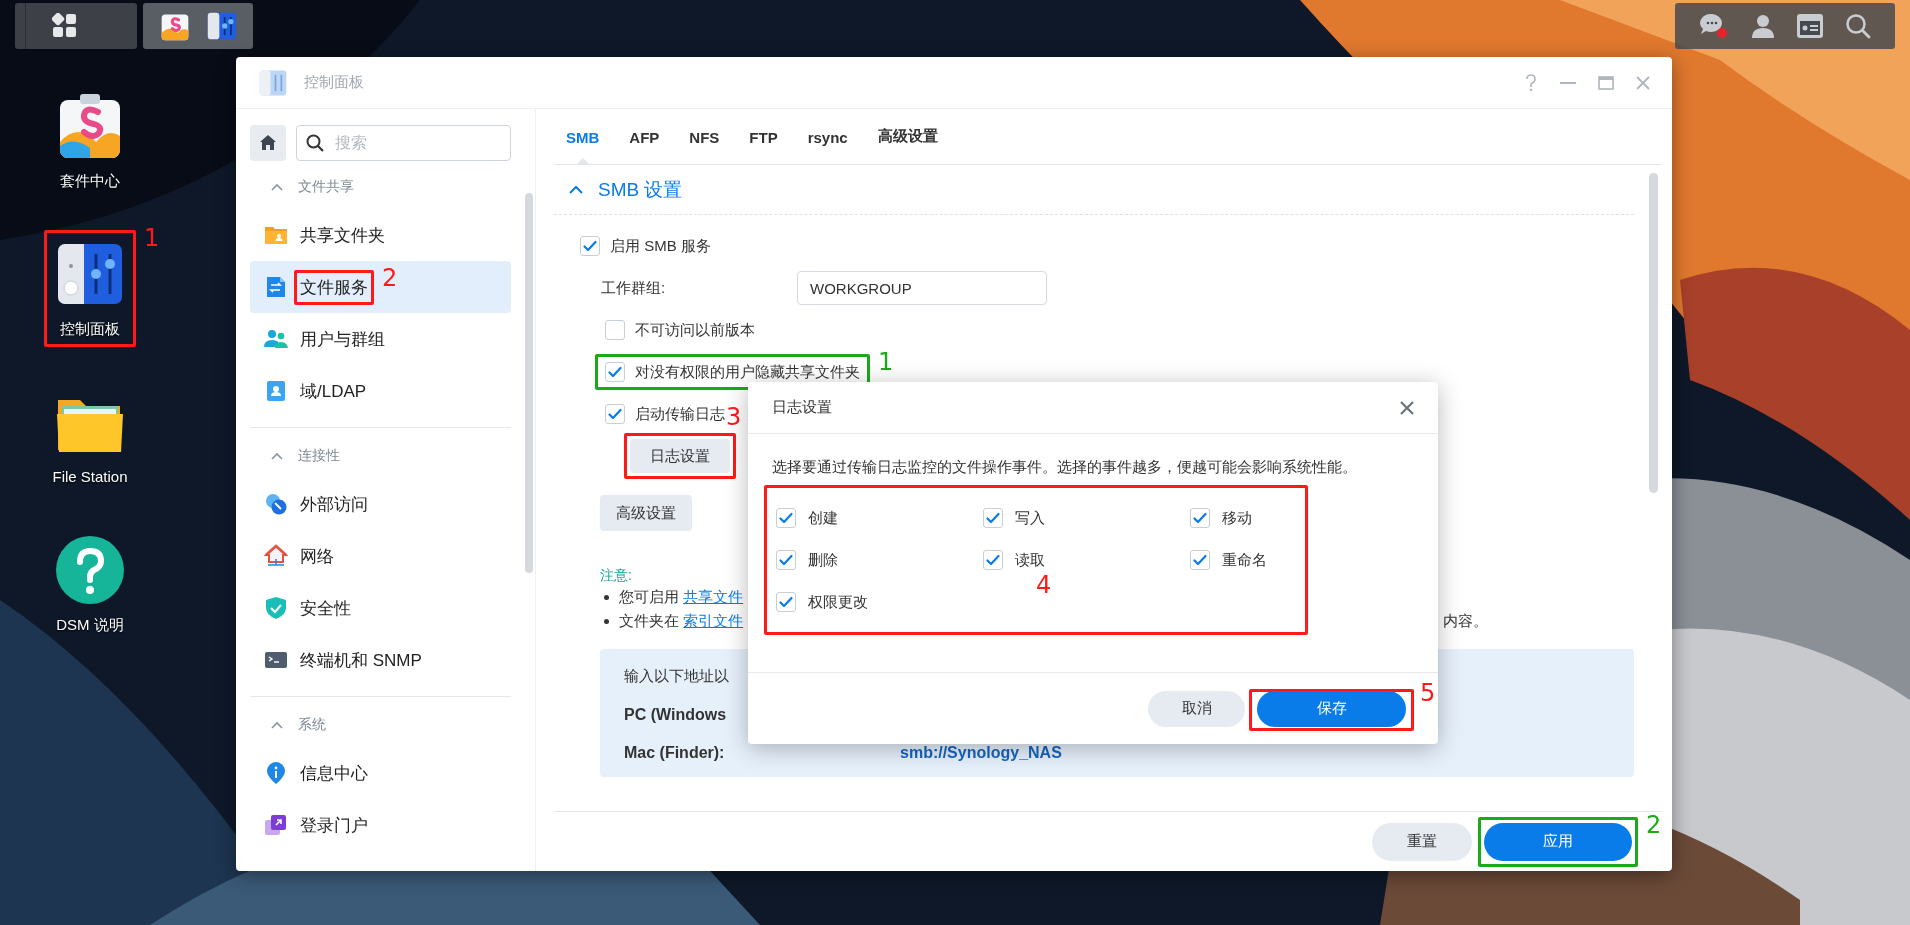 This screenshot has height=925, width=1910. What do you see at coordinates (1428, 692) in the screenshot?
I see `annotation-number: 5` at bounding box center [1428, 692].